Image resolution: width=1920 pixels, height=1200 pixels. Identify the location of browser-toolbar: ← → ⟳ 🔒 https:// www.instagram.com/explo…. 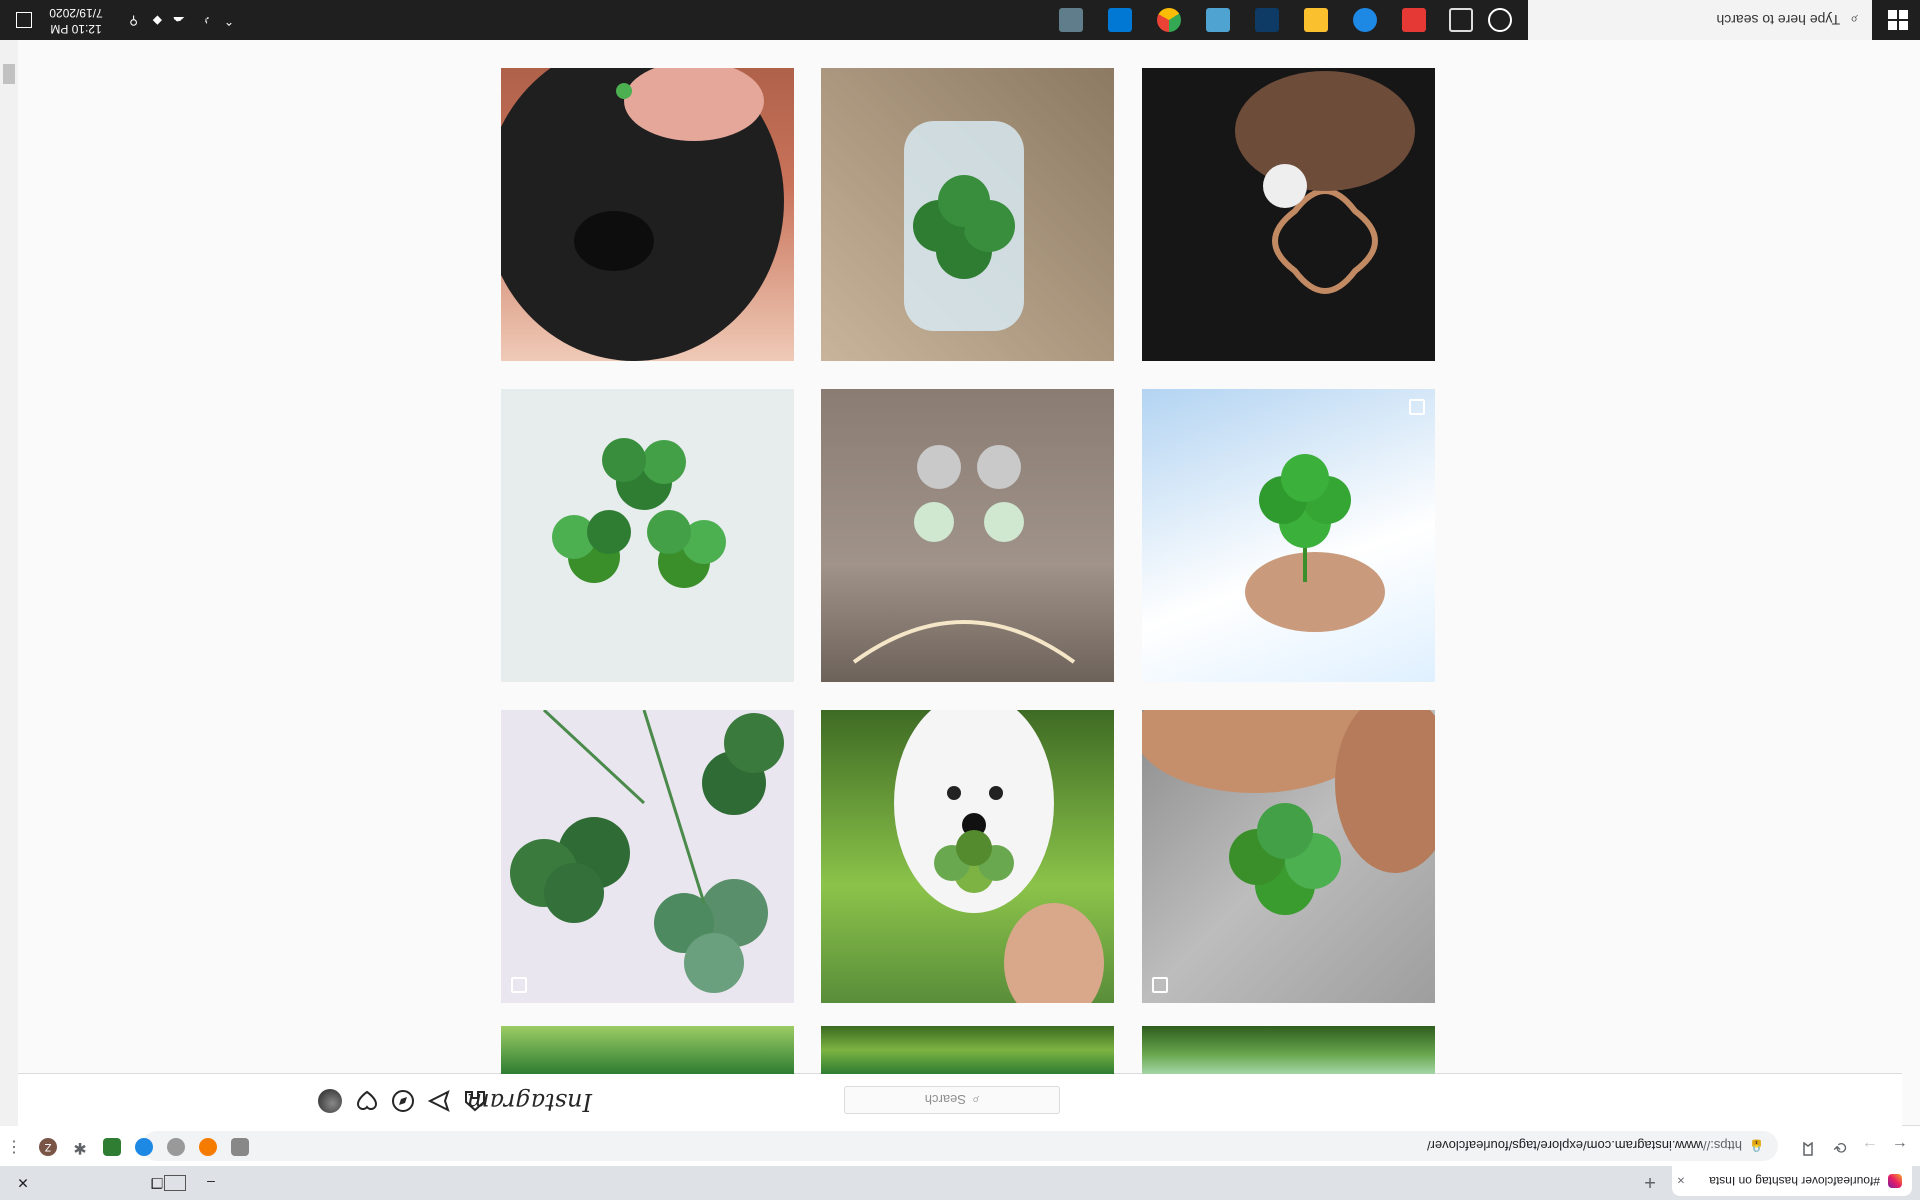
(960, 1145).